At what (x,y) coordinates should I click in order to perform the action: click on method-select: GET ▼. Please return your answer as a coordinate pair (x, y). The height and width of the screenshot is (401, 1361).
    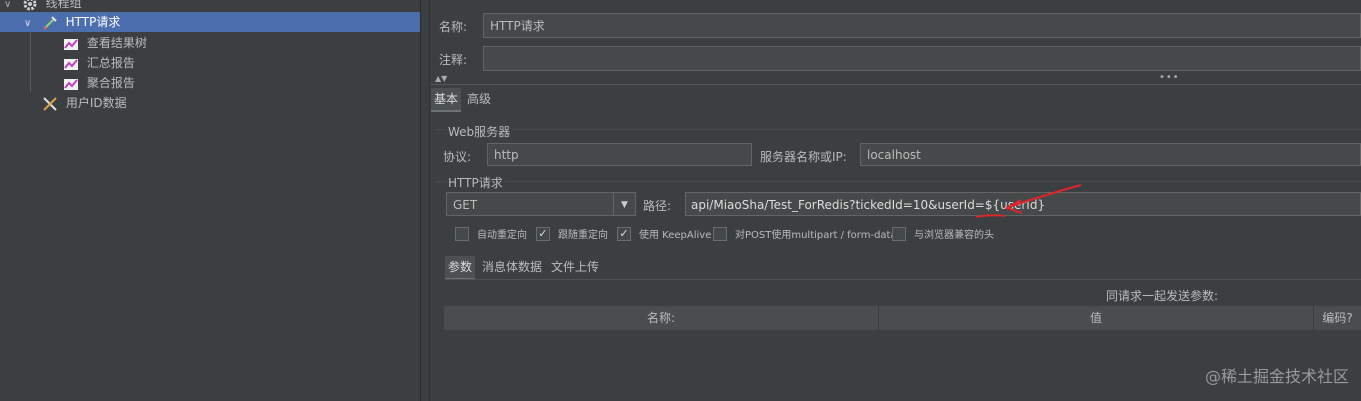
    Looking at the image, I should click on (541, 204).